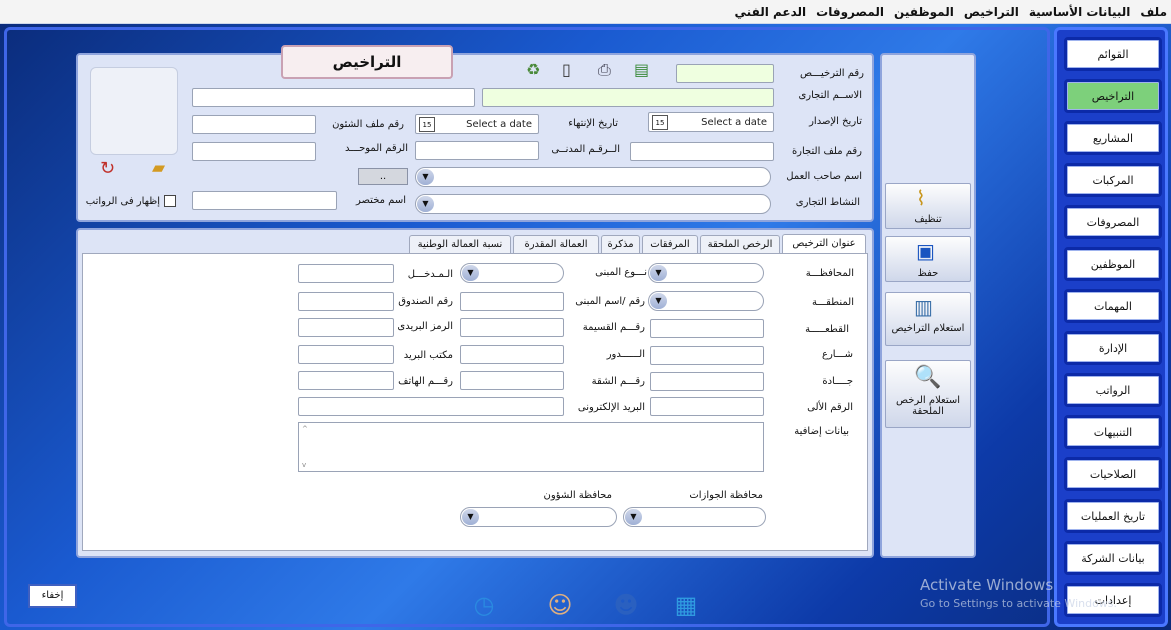 This screenshot has width=1171, height=630. What do you see at coordinates (333, 97) in the screenshot?
I see `trade-name-en-field` at bounding box center [333, 97].